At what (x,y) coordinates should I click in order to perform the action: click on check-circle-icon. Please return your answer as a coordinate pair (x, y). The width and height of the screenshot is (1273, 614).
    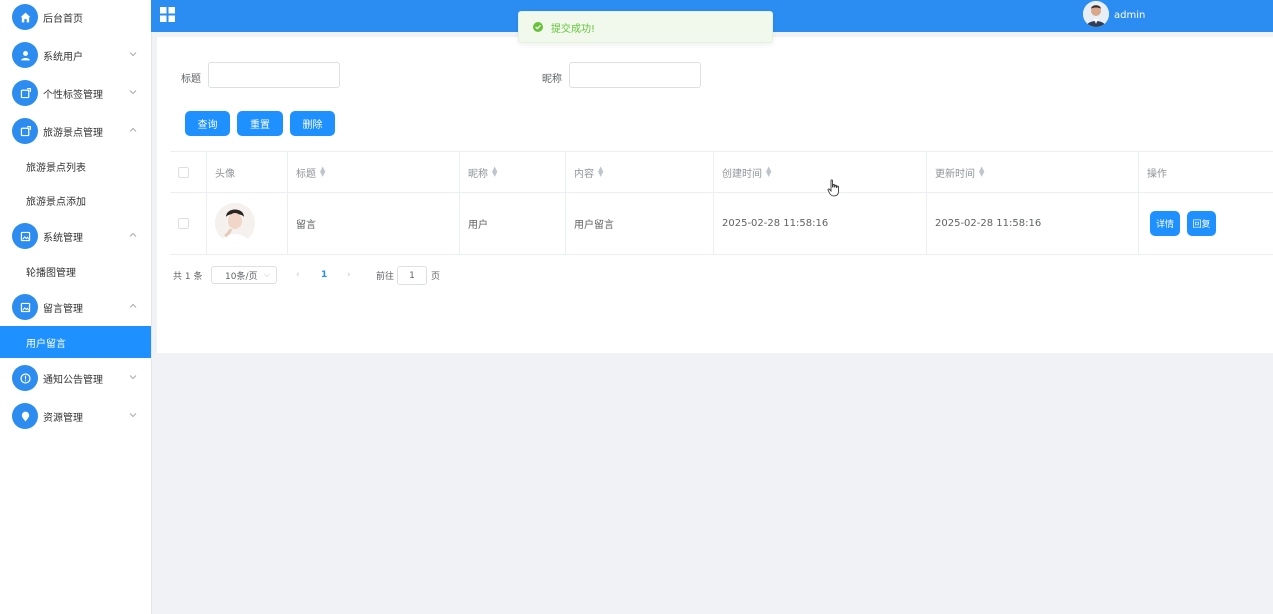
    Looking at the image, I should click on (538, 27).